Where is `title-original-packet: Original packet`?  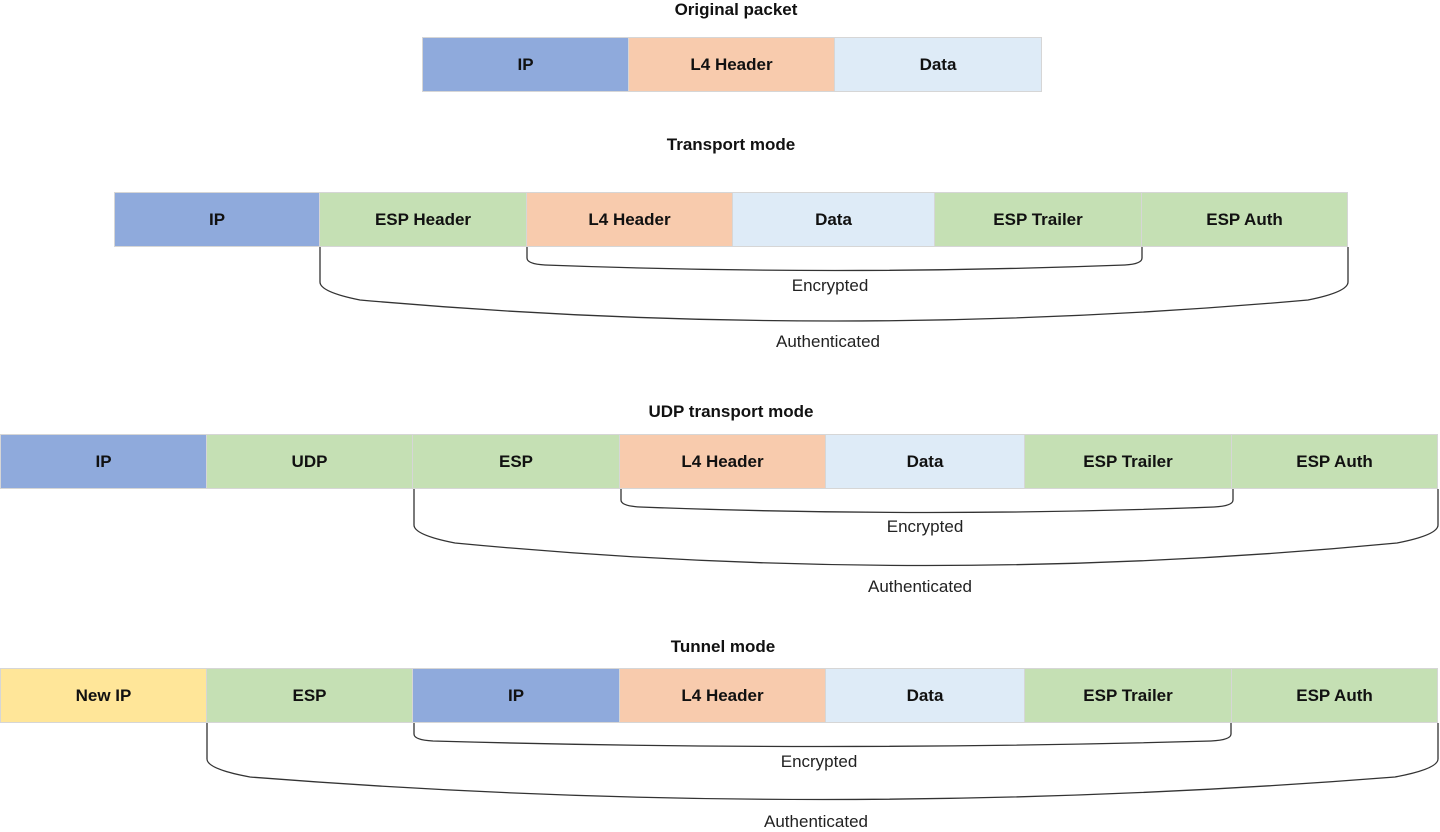 title-original-packet: Original packet is located at coordinates (736, 9).